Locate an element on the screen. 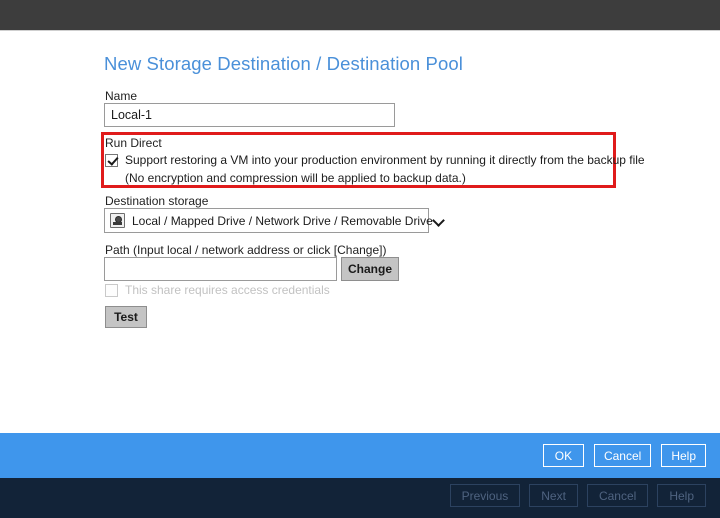  name-input is located at coordinates (249, 115).